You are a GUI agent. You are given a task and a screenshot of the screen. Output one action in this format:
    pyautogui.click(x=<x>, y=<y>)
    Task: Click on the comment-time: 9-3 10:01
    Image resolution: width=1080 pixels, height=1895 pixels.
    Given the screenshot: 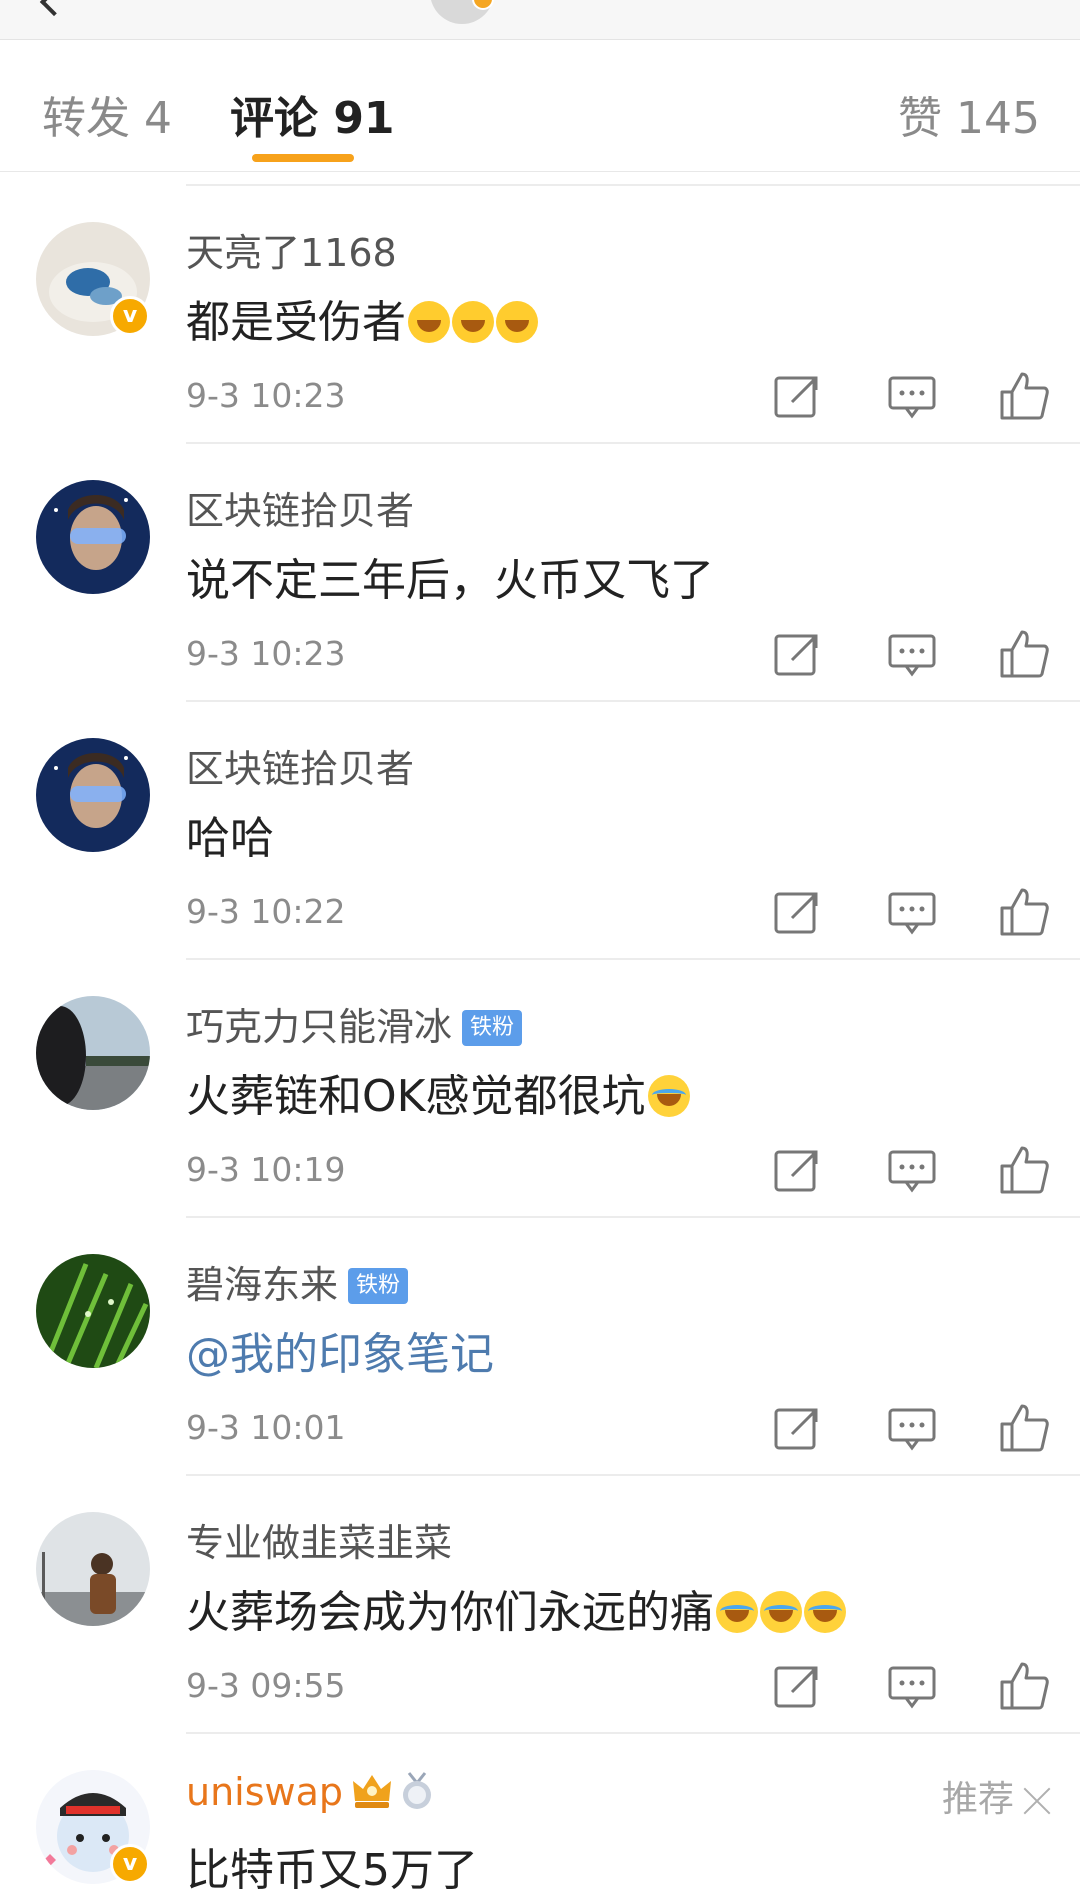 What is the action you would take?
    pyautogui.click(x=266, y=1427)
    